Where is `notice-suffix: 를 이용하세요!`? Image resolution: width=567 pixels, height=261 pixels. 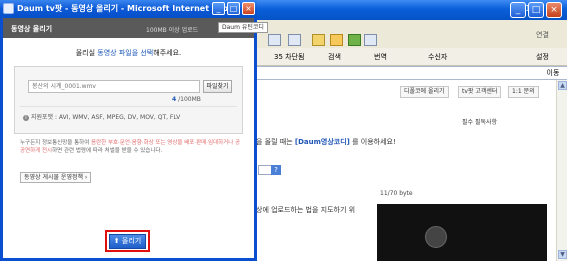 notice-suffix: 를 이용하세요! is located at coordinates (374, 142).